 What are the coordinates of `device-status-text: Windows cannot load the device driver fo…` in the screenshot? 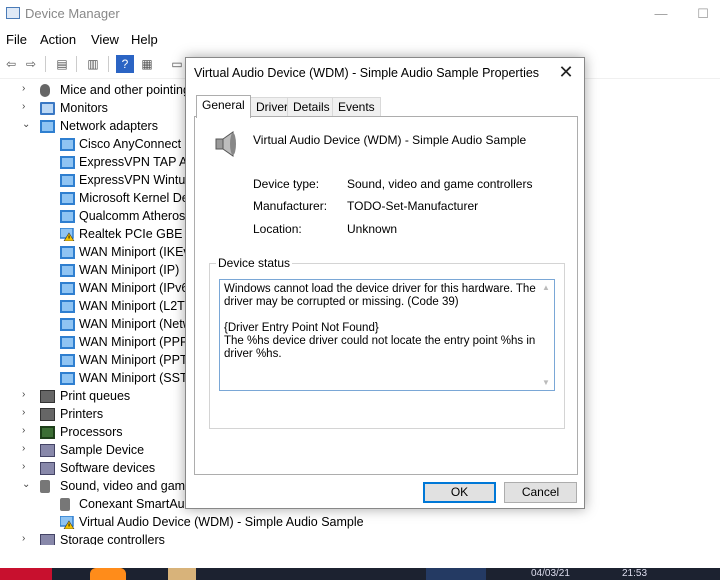 It's located at (380, 321).